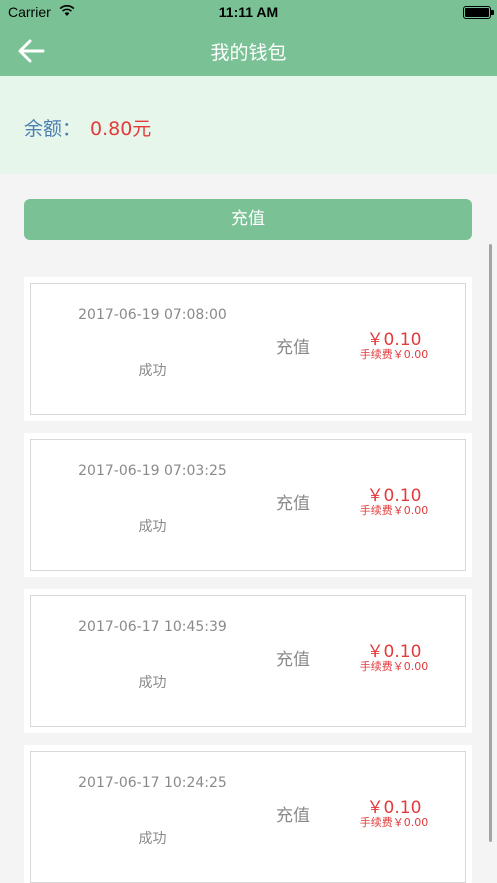 Image resolution: width=497 pixels, height=883 pixels. What do you see at coordinates (53, 129) in the screenshot?
I see `balance-label: 余额：` at bounding box center [53, 129].